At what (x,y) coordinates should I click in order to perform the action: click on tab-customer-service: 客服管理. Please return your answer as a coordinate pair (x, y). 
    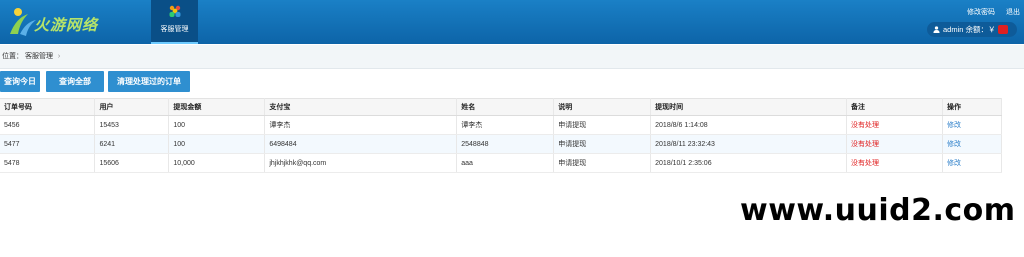
    Looking at the image, I should click on (174, 22).